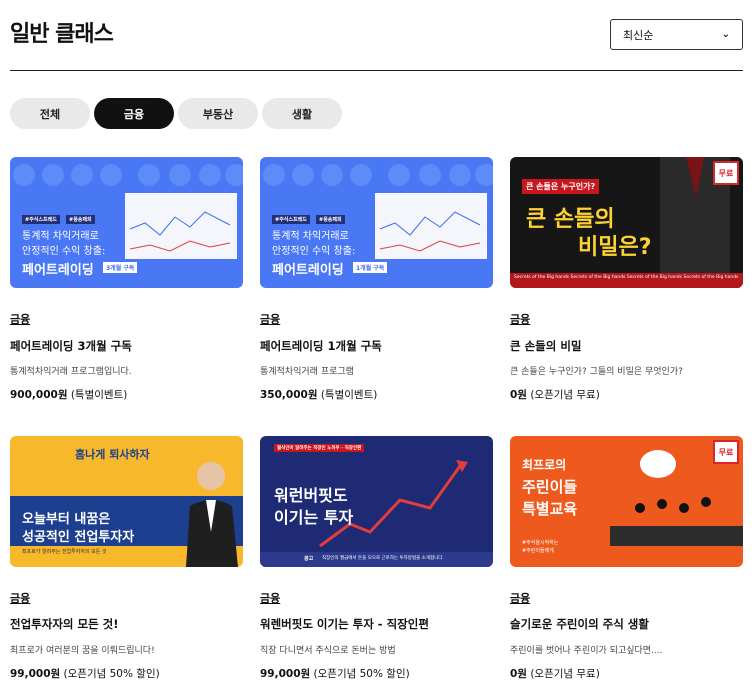  What do you see at coordinates (328, 651) in the screenshot?
I see `card-description: 직장 다니면서 주식으로 돈버는 방법` at bounding box center [328, 651].